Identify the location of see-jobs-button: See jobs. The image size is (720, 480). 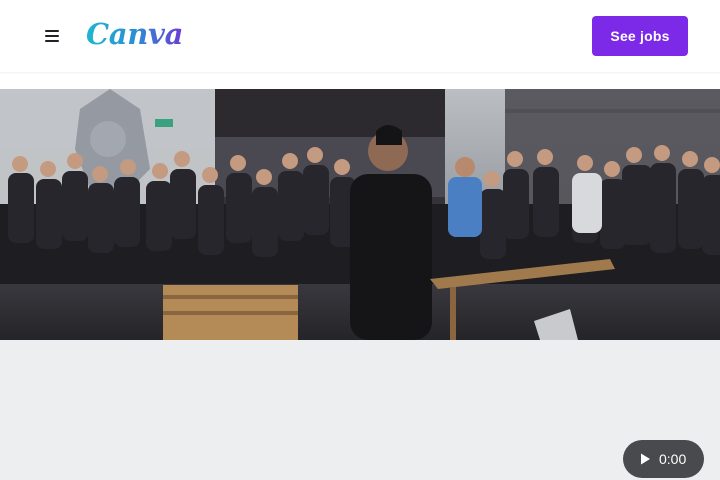
(640, 36).